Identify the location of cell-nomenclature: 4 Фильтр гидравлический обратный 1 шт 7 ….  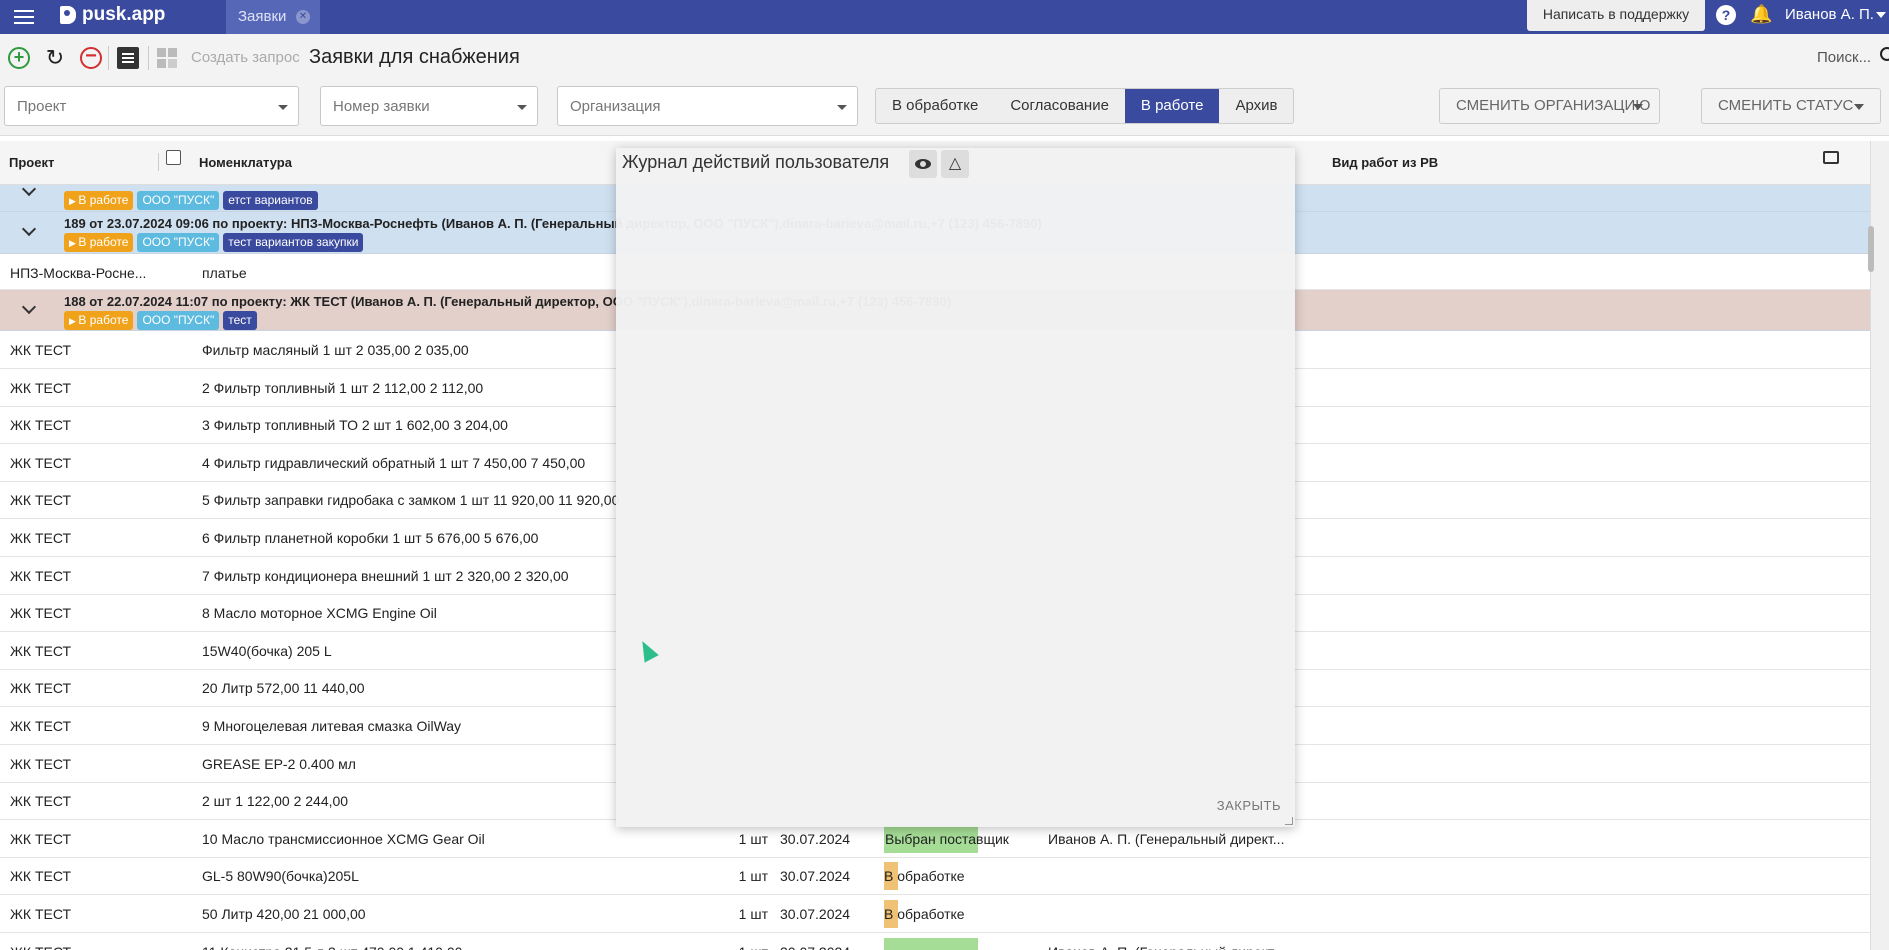
(394, 462).